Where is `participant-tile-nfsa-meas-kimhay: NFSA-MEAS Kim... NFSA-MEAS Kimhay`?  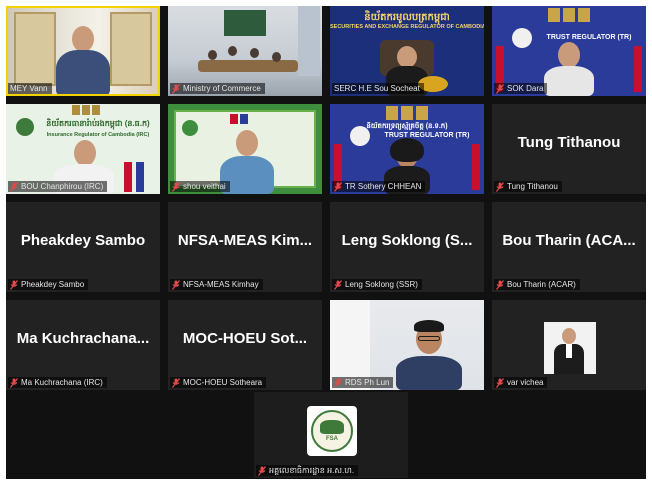 participant-tile-nfsa-meas-kimhay: NFSA-MEAS Kim... NFSA-MEAS Kimhay is located at coordinates (245, 247).